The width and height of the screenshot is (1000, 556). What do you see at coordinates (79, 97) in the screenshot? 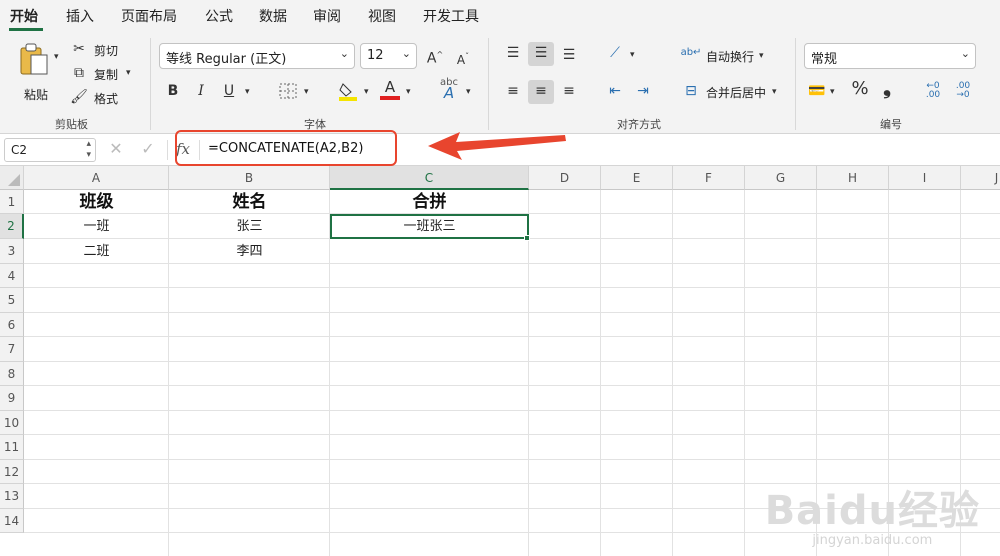
I see `brush-icon: 🖌` at bounding box center [79, 97].